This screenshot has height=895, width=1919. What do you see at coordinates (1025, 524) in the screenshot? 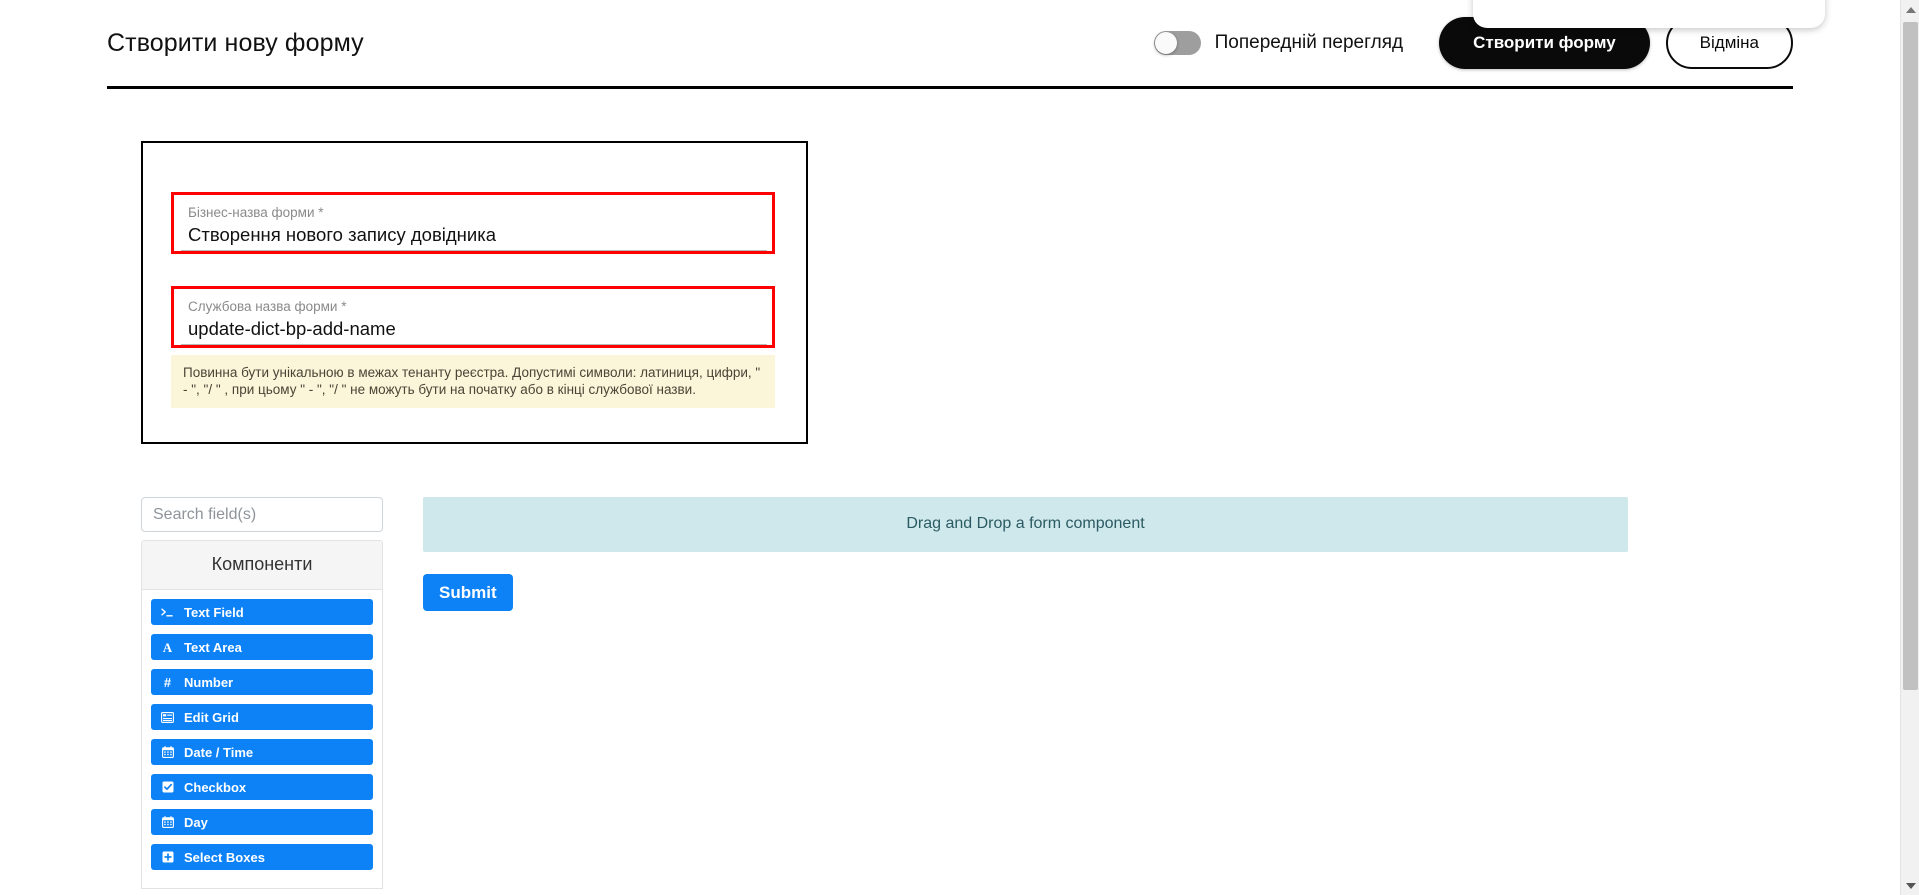
I see `dropzone: Drag and Drop a form component` at bounding box center [1025, 524].